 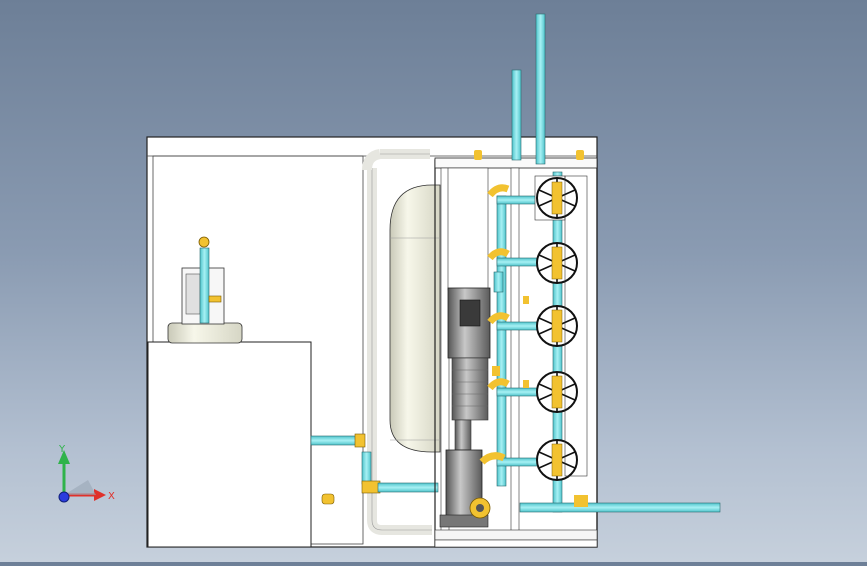 I want to click on control-cabinet, so click(x=229, y=444).